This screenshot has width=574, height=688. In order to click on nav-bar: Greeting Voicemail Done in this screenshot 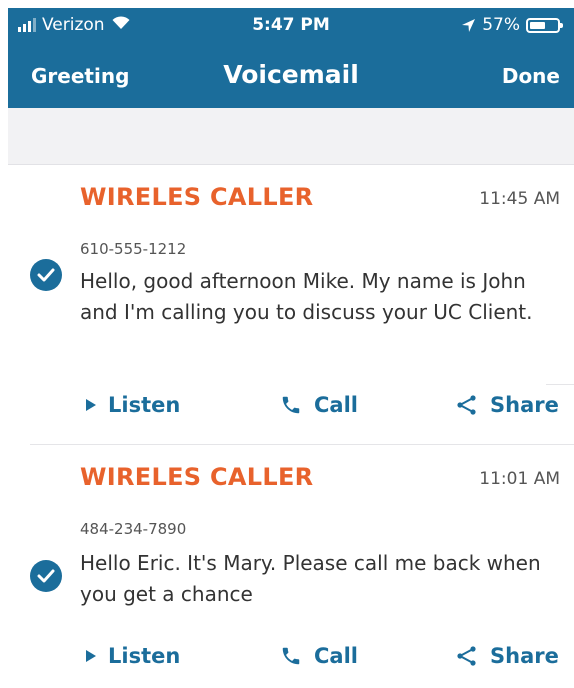, I will do `click(291, 77)`.